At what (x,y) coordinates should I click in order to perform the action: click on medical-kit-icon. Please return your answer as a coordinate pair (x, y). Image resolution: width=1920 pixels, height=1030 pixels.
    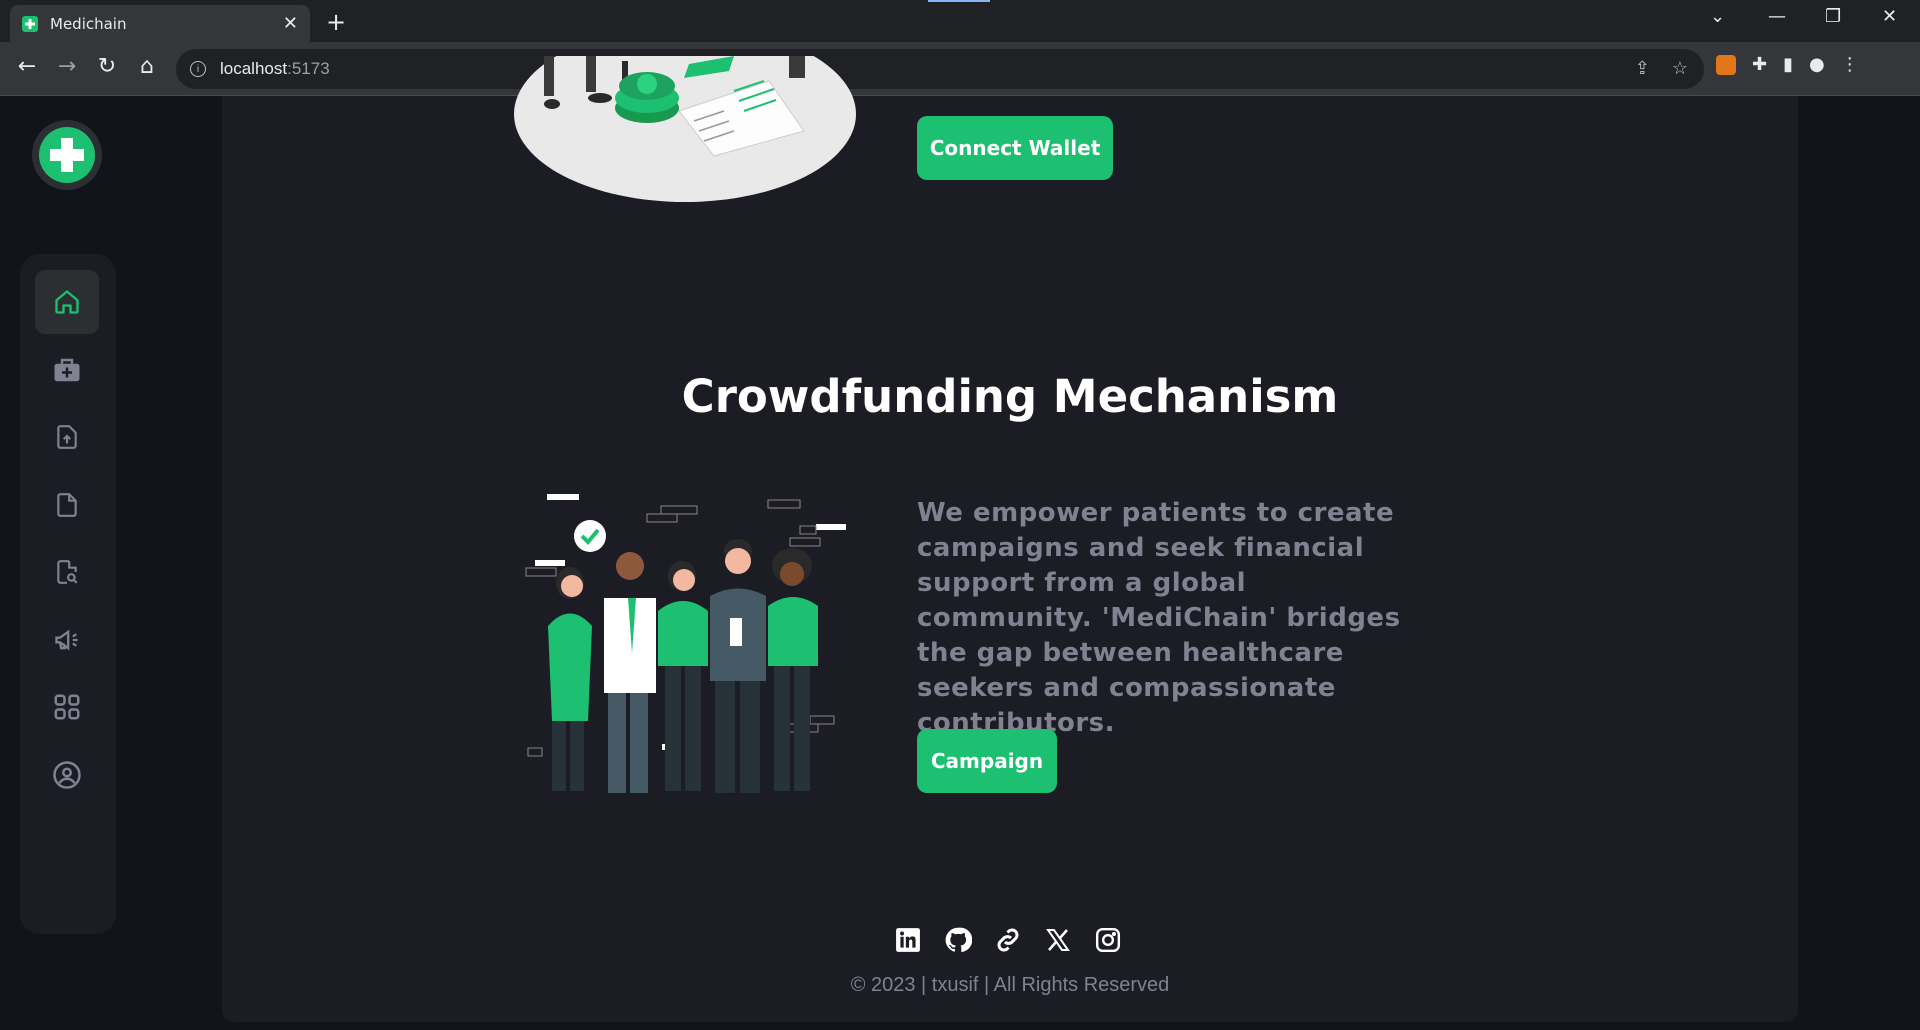
    Looking at the image, I should click on (67, 370).